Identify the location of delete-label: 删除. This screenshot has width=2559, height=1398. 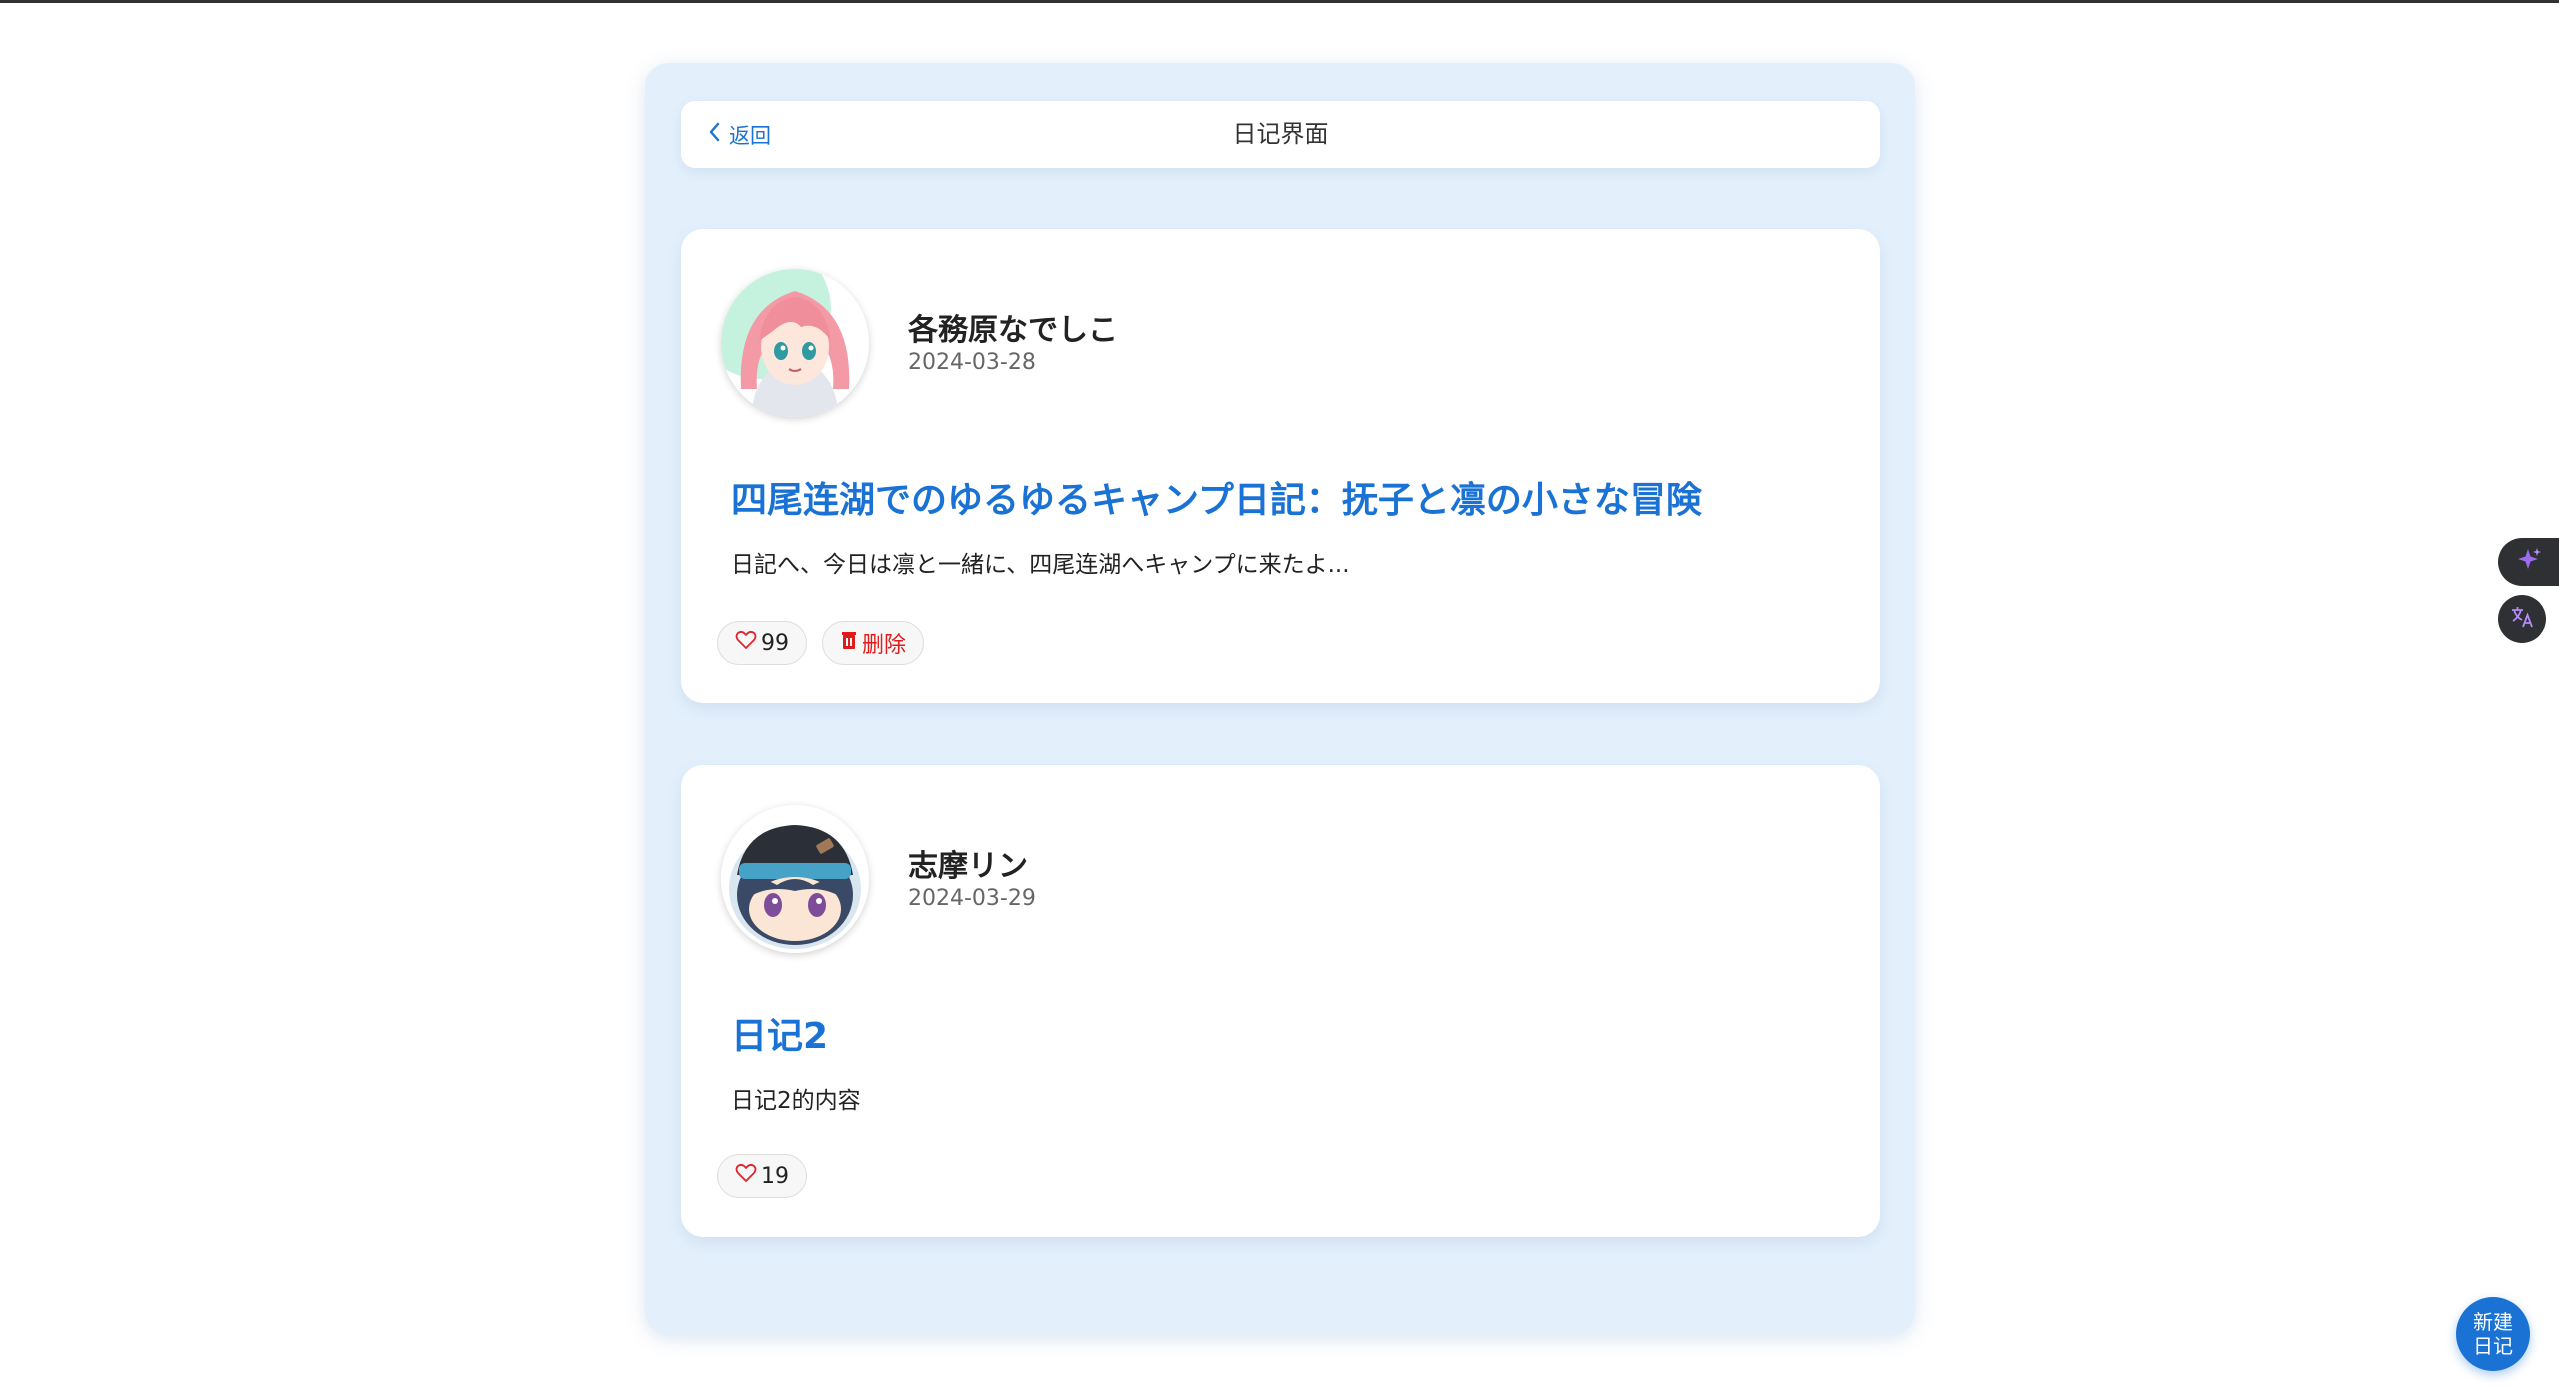
(884, 645).